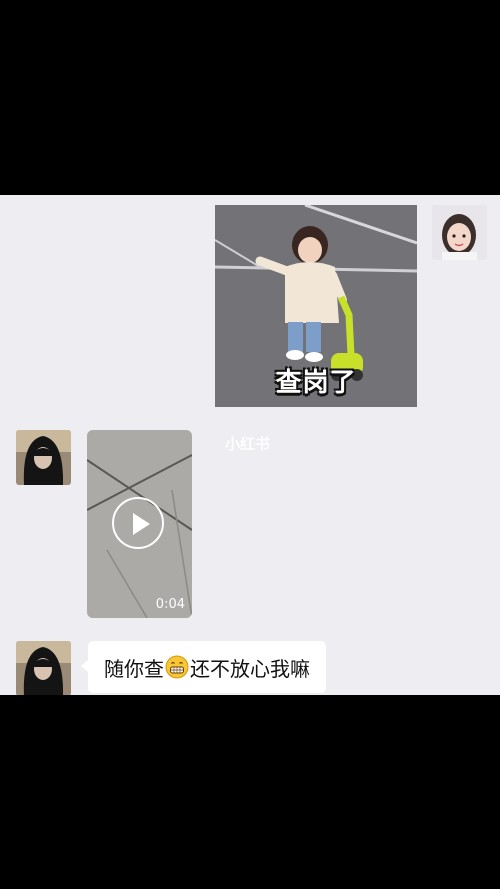 This screenshot has height=889, width=500. What do you see at coordinates (250, 668) in the screenshot?
I see `message-text-part-2: 还不放心我嘛` at bounding box center [250, 668].